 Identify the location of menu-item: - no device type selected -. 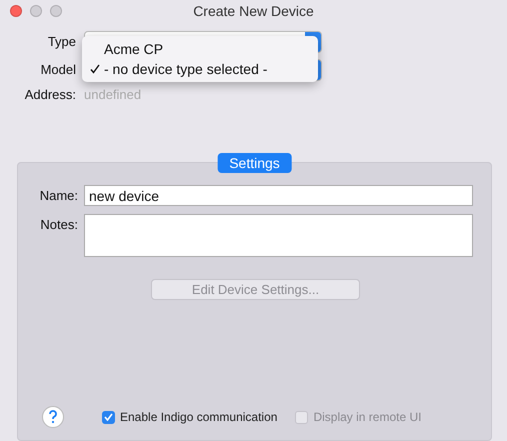
(200, 69).